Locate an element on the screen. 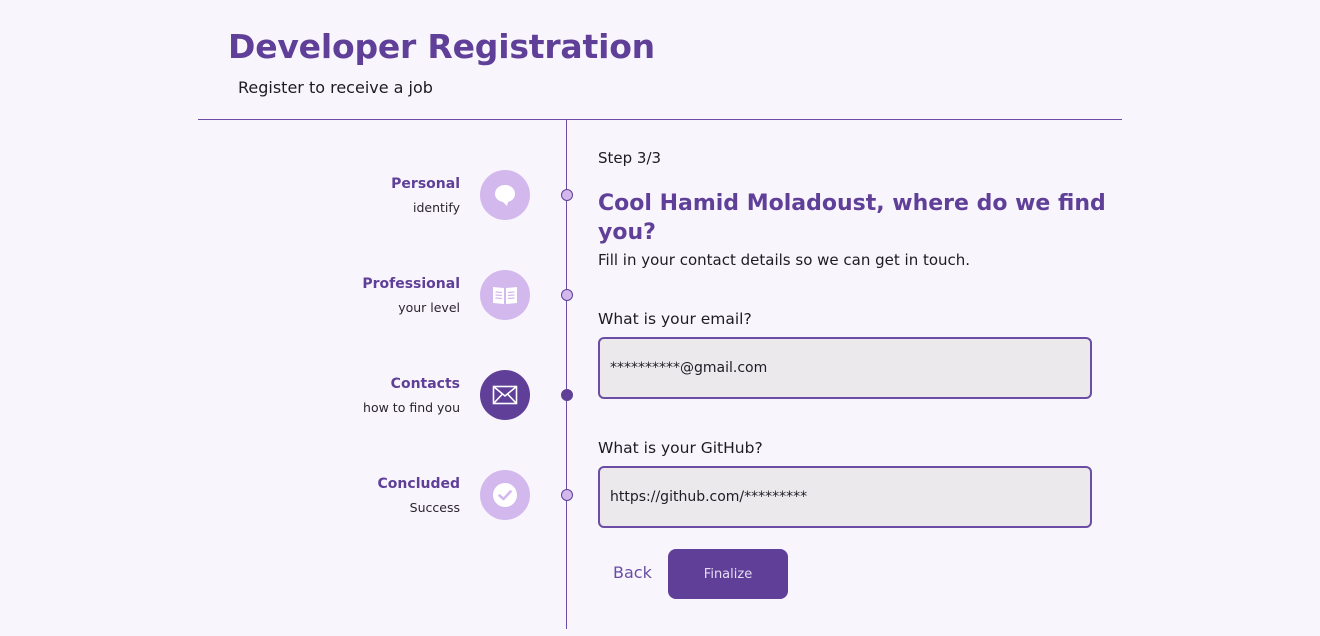 This screenshot has width=1320, height=636. step-concluded: Concluded Success is located at coordinates (415, 495).